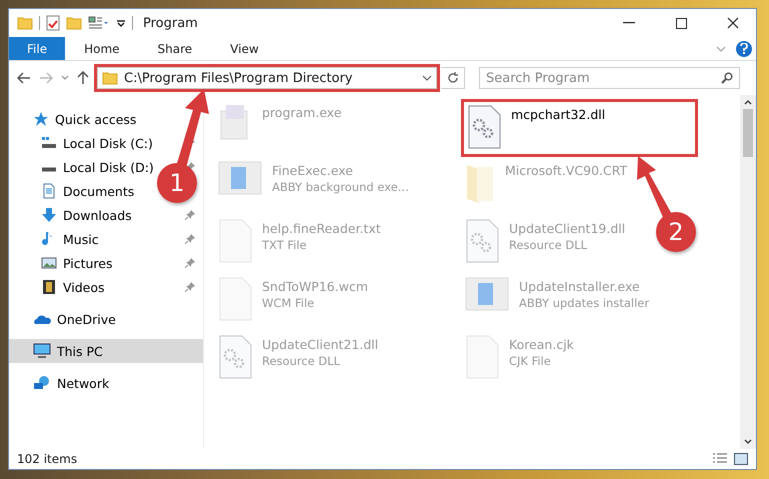  What do you see at coordinates (748, 133) in the screenshot?
I see `scrollbar-thumb` at bounding box center [748, 133].